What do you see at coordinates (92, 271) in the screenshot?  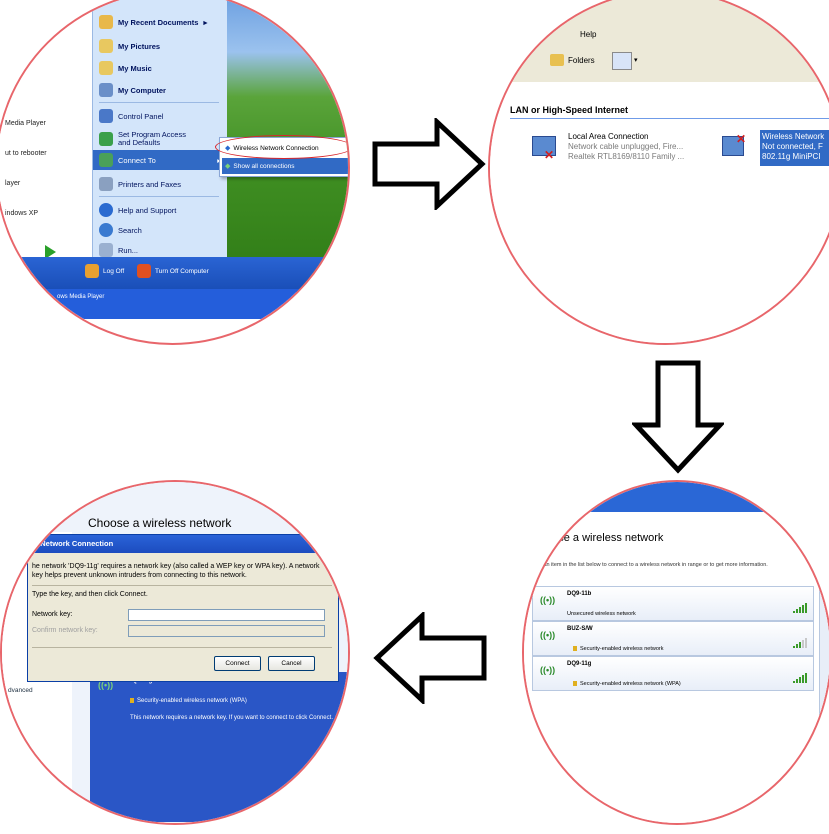 I see `log-off-icon` at bounding box center [92, 271].